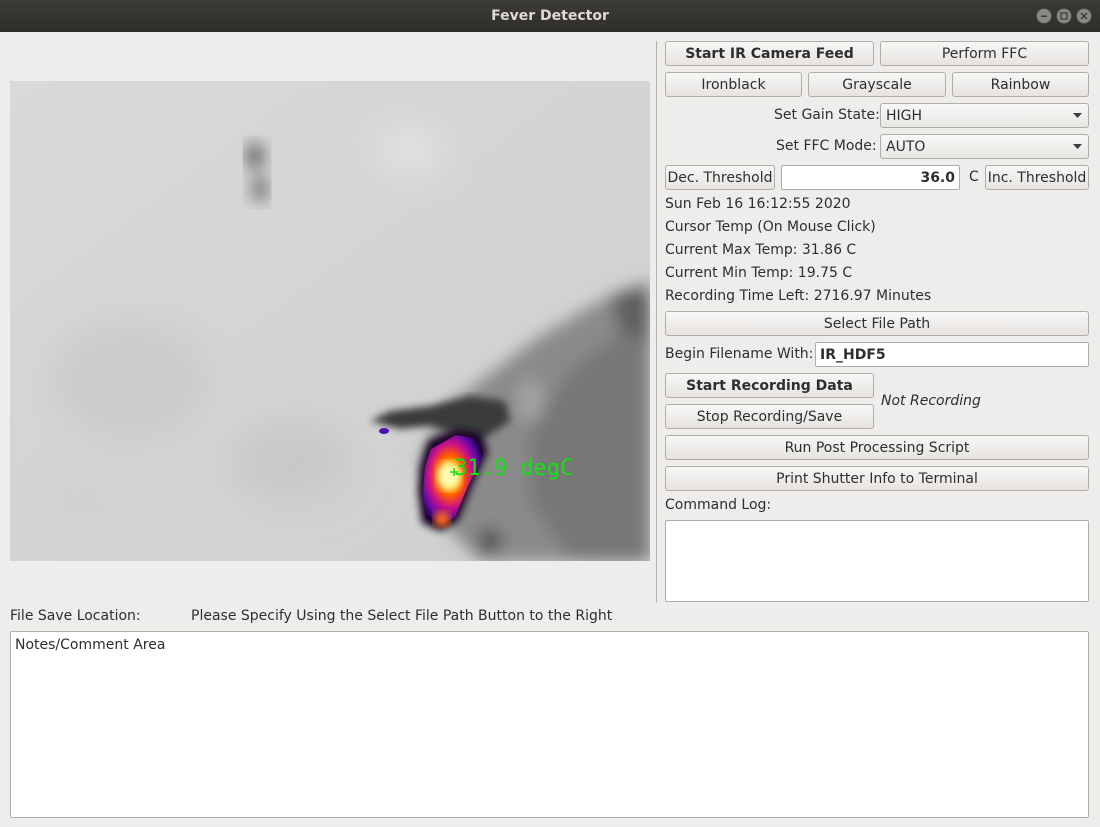 This screenshot has height=827, width=1100. What do you see at coordinates (514, 468) in the screenshot?
I see `max-temp-overlay-label: 31.9 degC` at bounding box center [514, 468].